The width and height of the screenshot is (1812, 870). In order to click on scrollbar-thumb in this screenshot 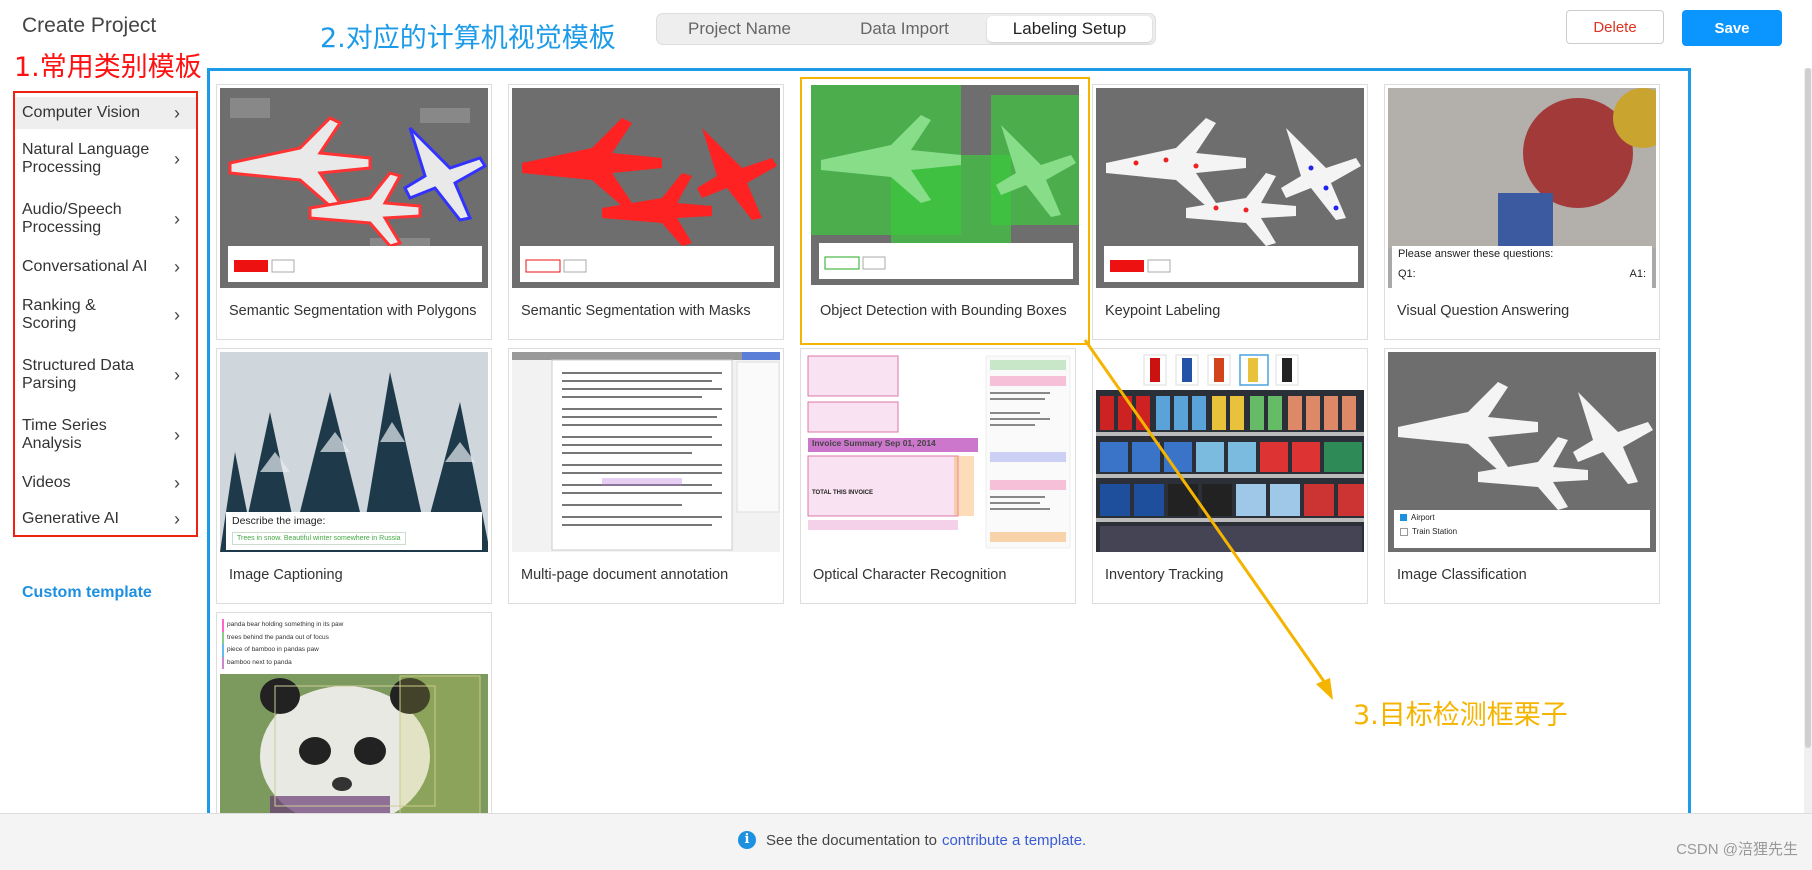, I will do `click(1808, 408)`.